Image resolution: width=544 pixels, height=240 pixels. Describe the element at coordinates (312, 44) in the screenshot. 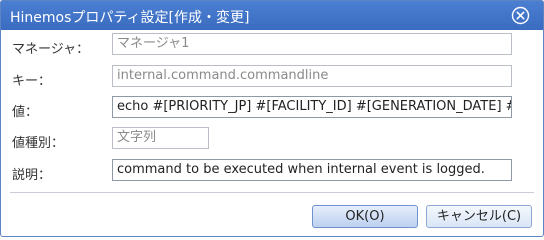

I see `manager-field: マネージャ1` at that location.